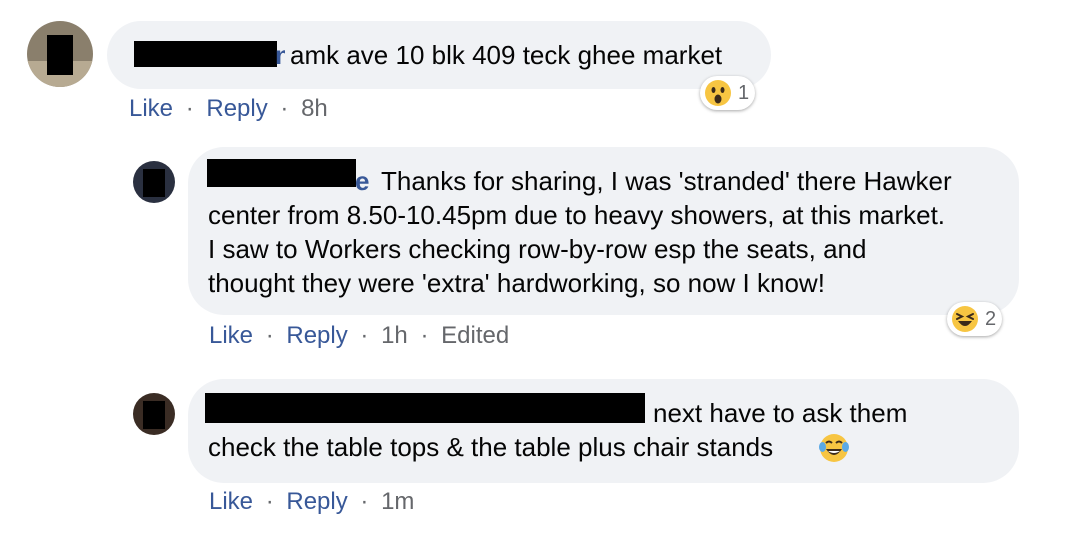 This screenshot has height=538, width=1071. Describe the element at coordinates (314, 108) in the screenshot. I see `timestamp: 8h` at that location.